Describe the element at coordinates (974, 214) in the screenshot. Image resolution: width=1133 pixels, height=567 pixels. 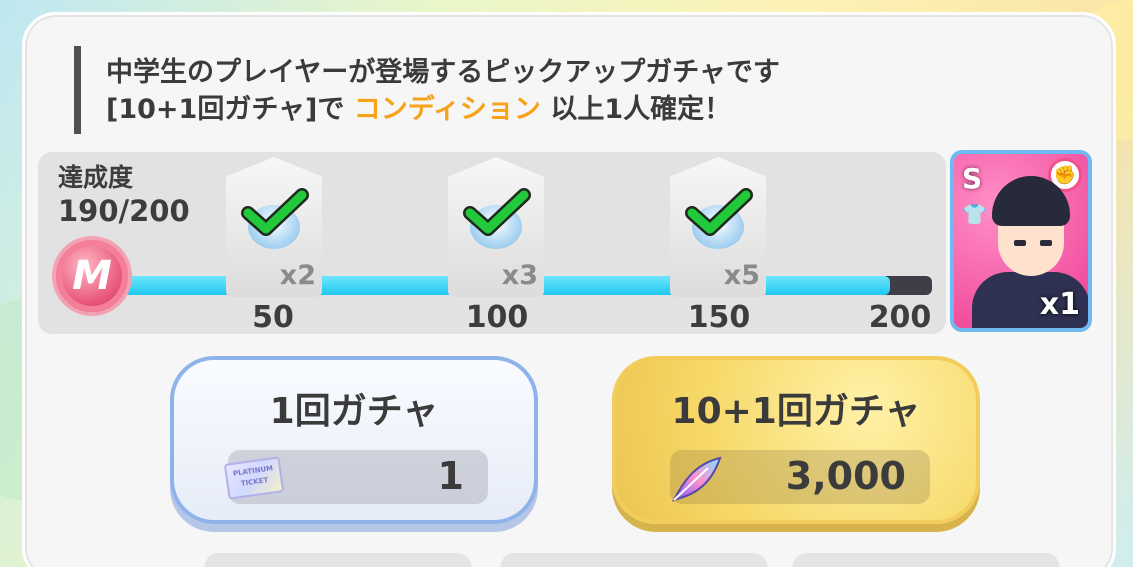
I see `uniform-icon: 👕` at that location.